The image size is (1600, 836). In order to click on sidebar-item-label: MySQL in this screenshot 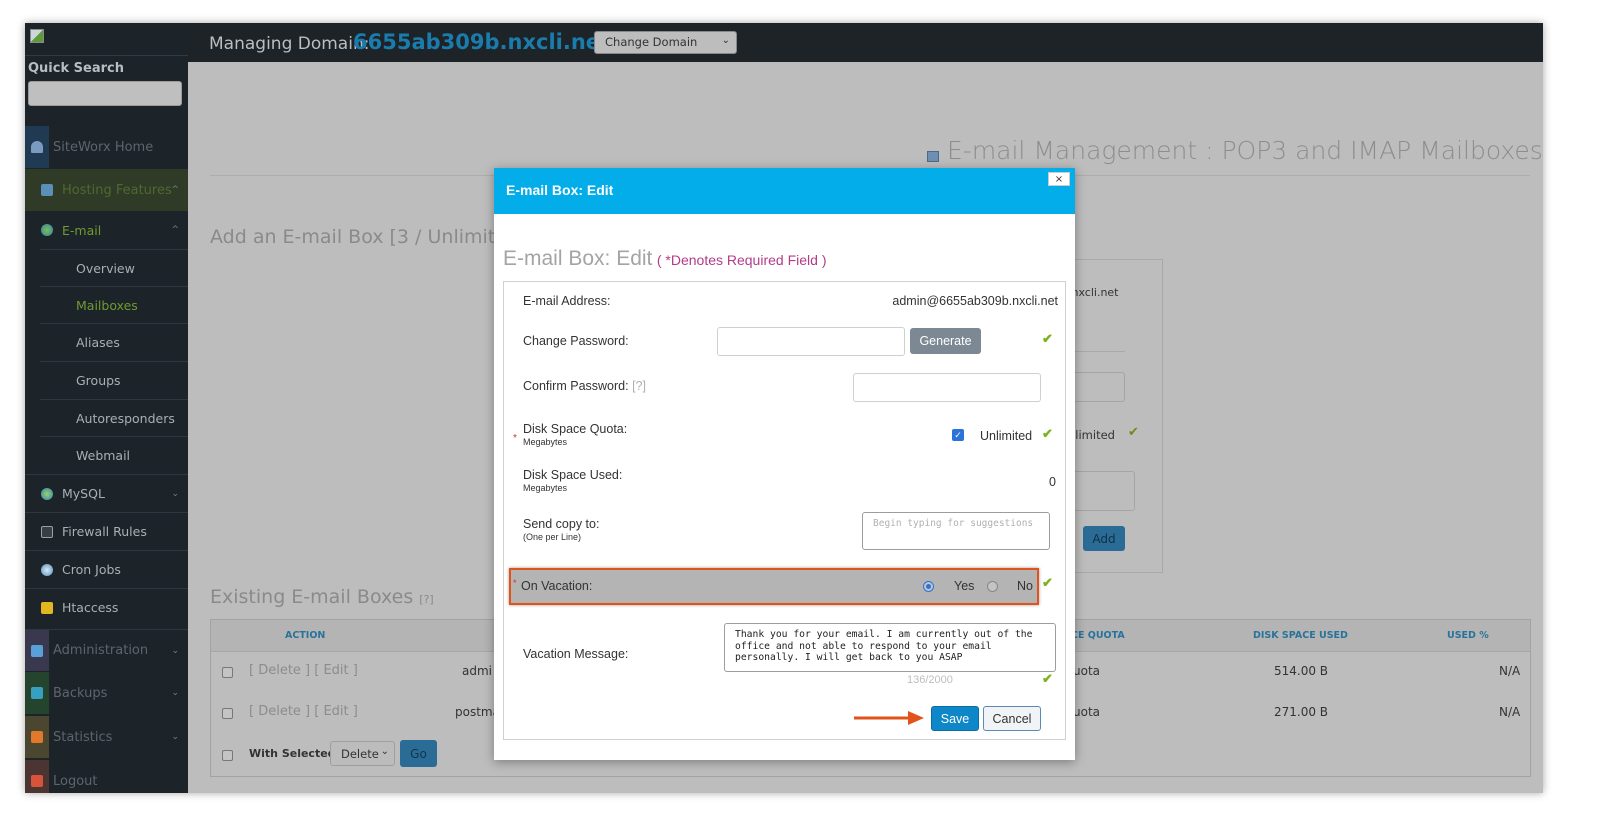, I will do `click(83, 493)`.